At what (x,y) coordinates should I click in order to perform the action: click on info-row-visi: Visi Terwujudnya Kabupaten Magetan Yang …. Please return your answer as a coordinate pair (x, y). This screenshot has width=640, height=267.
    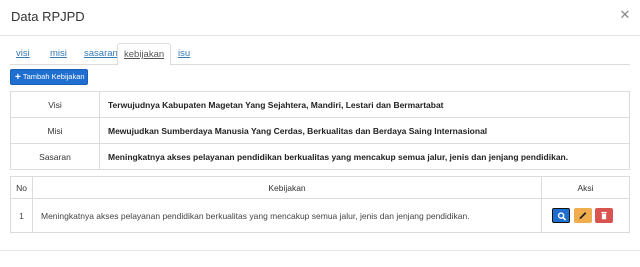
    Looking at the image, I should click on (320, 104).